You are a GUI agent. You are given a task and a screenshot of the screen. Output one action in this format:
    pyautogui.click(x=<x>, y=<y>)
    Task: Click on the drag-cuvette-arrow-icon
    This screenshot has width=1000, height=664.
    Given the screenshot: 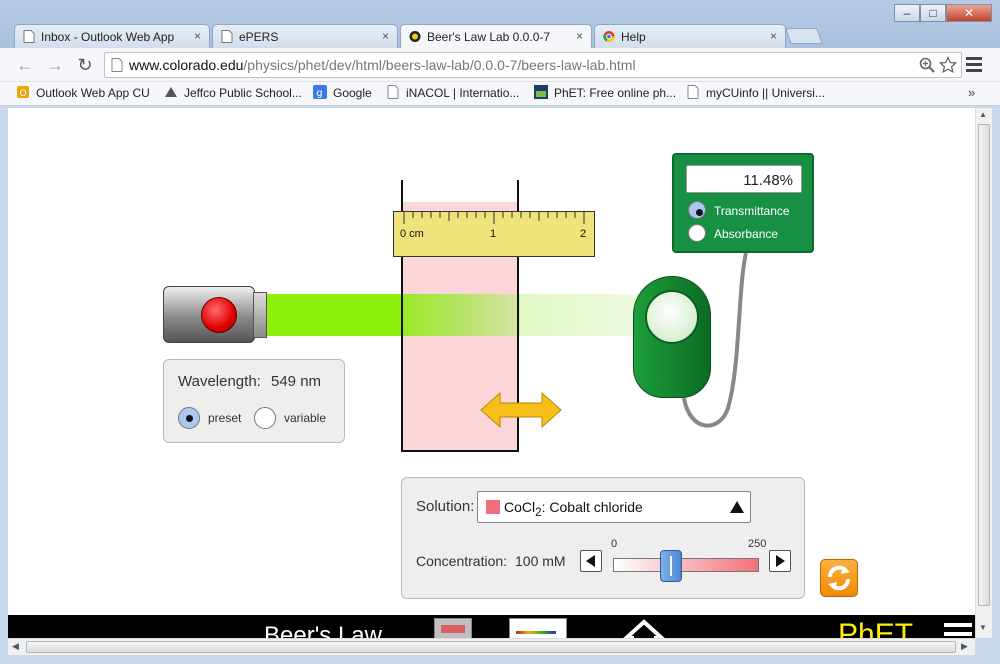 What is the action you would take?
    pyautogui.click(x=521, y=410)
    